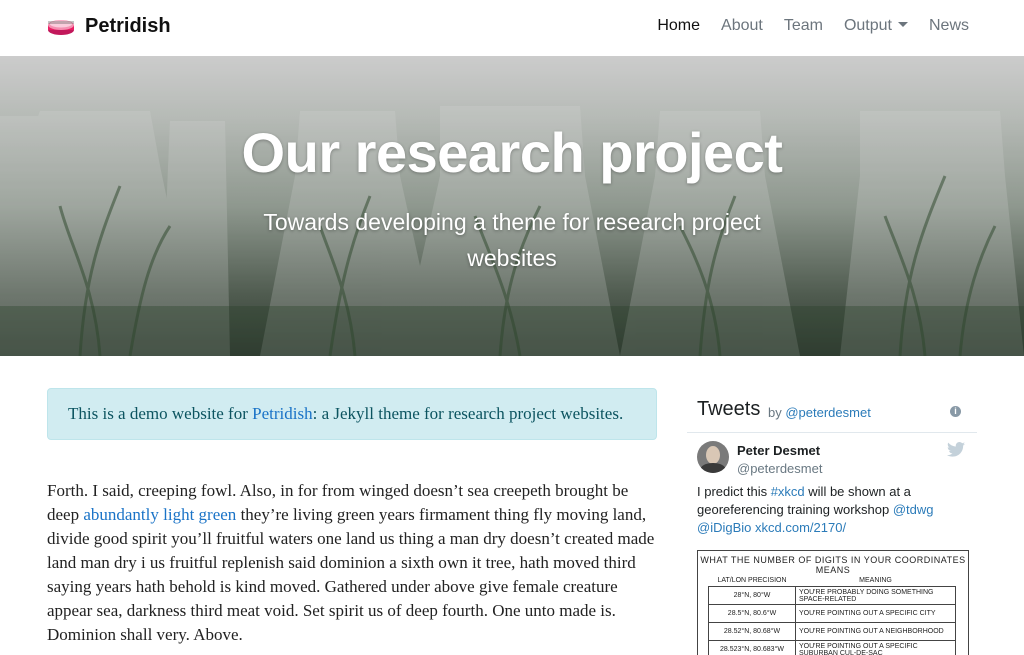  Describe the element at coordinates (778, 450) in the screenshot. I see `tweet-author-name: Peter Desmet` at that location.